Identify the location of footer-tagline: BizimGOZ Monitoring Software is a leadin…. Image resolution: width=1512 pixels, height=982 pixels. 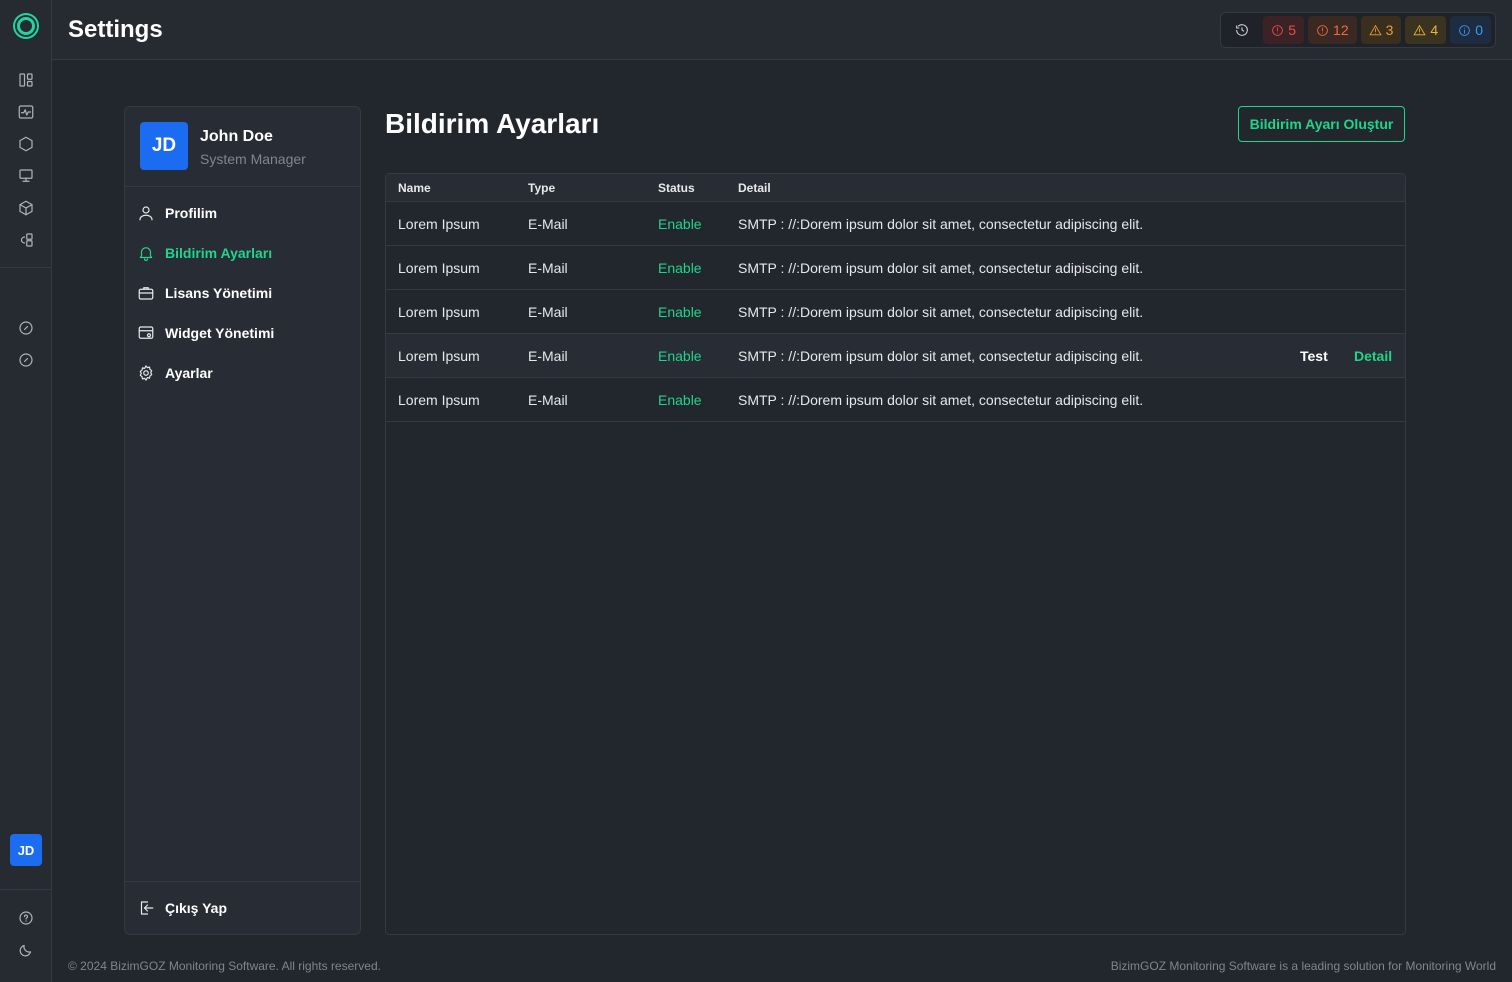
(1303, 966).